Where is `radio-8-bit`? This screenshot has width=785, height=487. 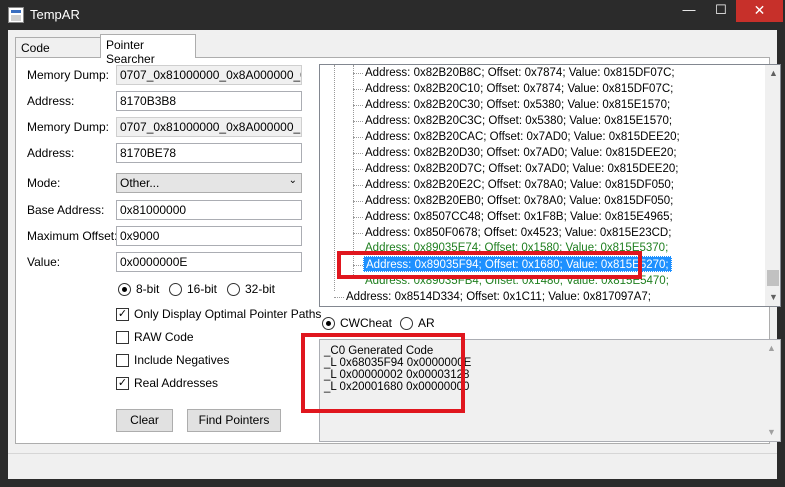
radio-8-bit is located at coordinates (124, 289).